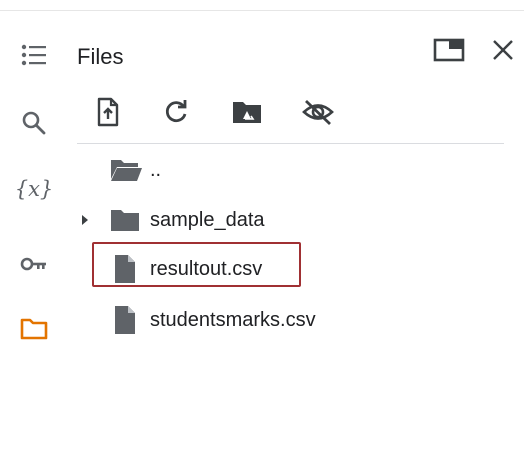 The width and height of the screenshot is (524, 452). I want to click on toggle-hidden-files-button, so click(318, 112).